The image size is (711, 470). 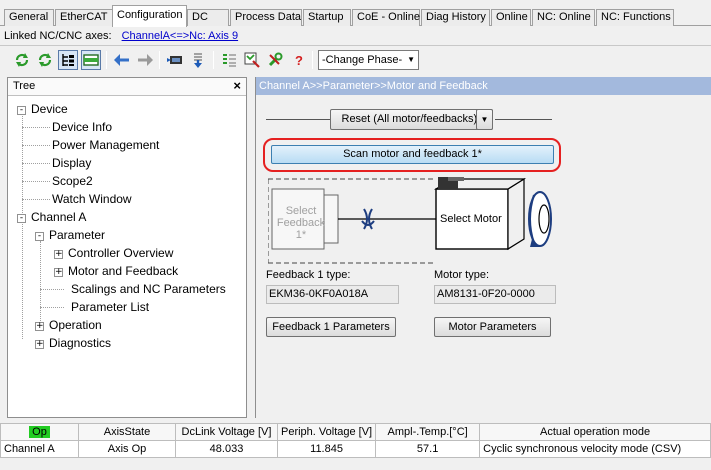 I want to click on select-motor-label: Select Motor, so click(x=474, y=219).